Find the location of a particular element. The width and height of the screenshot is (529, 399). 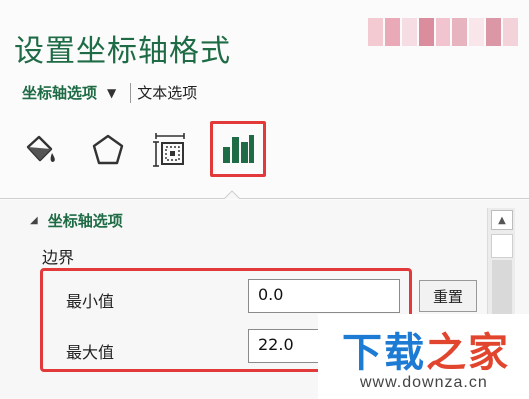

watermark-logo-text: 下载之家 is located at coordinates (426, 349).